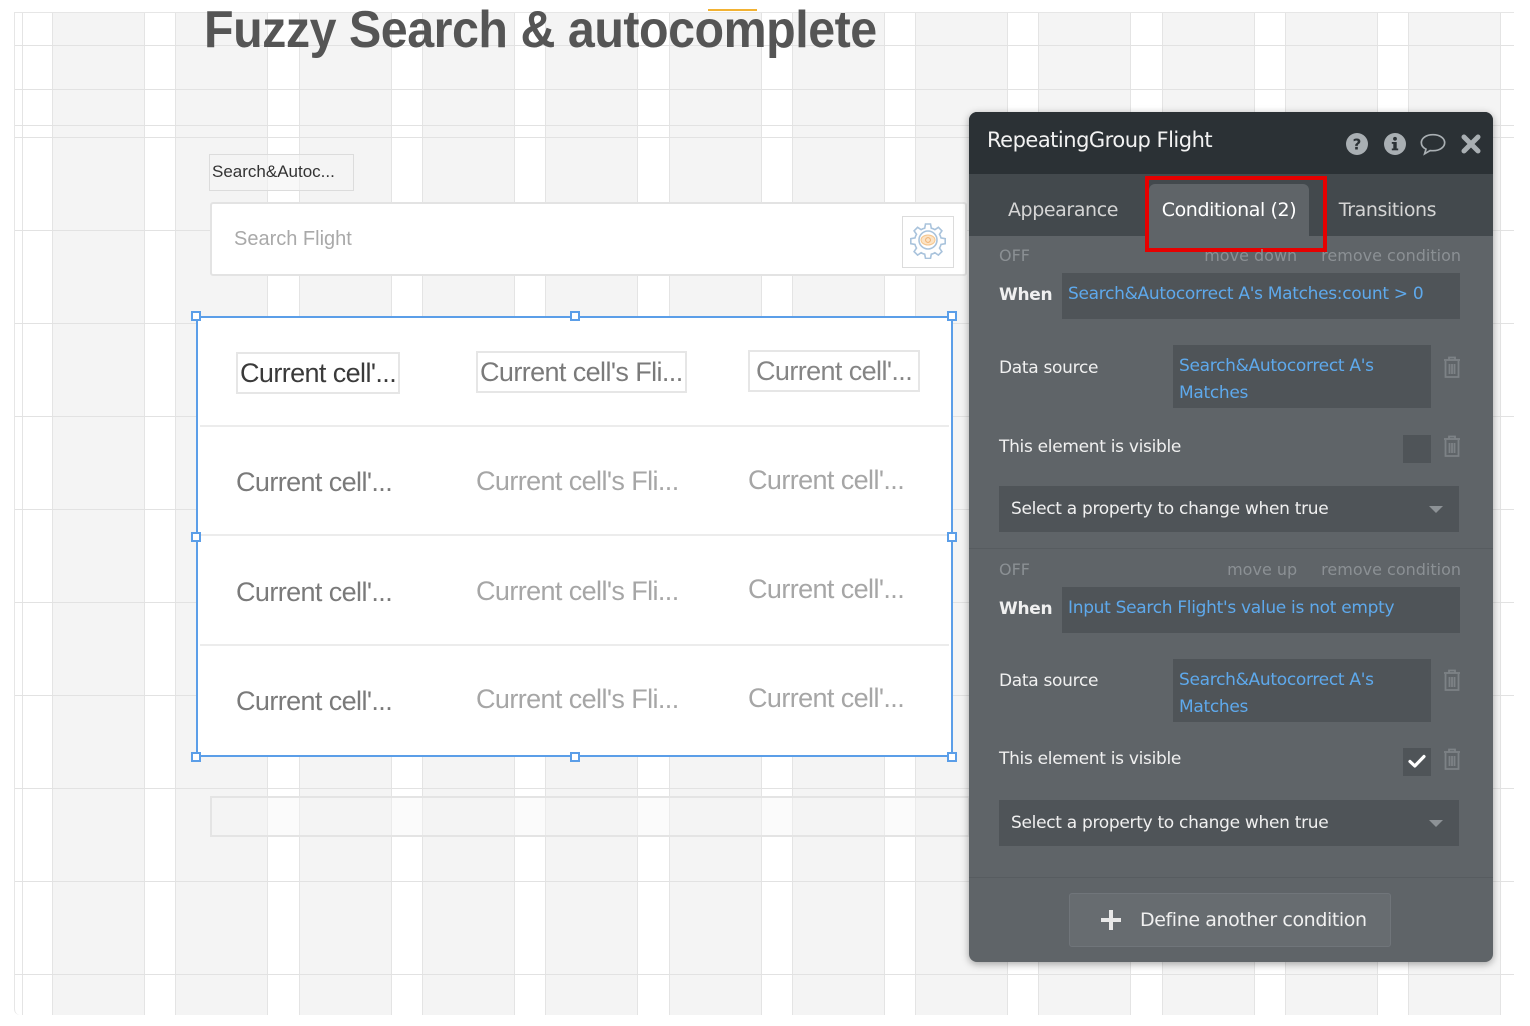 The width and height of the screenshot is (1530, 1026). I want to click on condition-2-header: OFF move up remove condition, so click(1230, 572).